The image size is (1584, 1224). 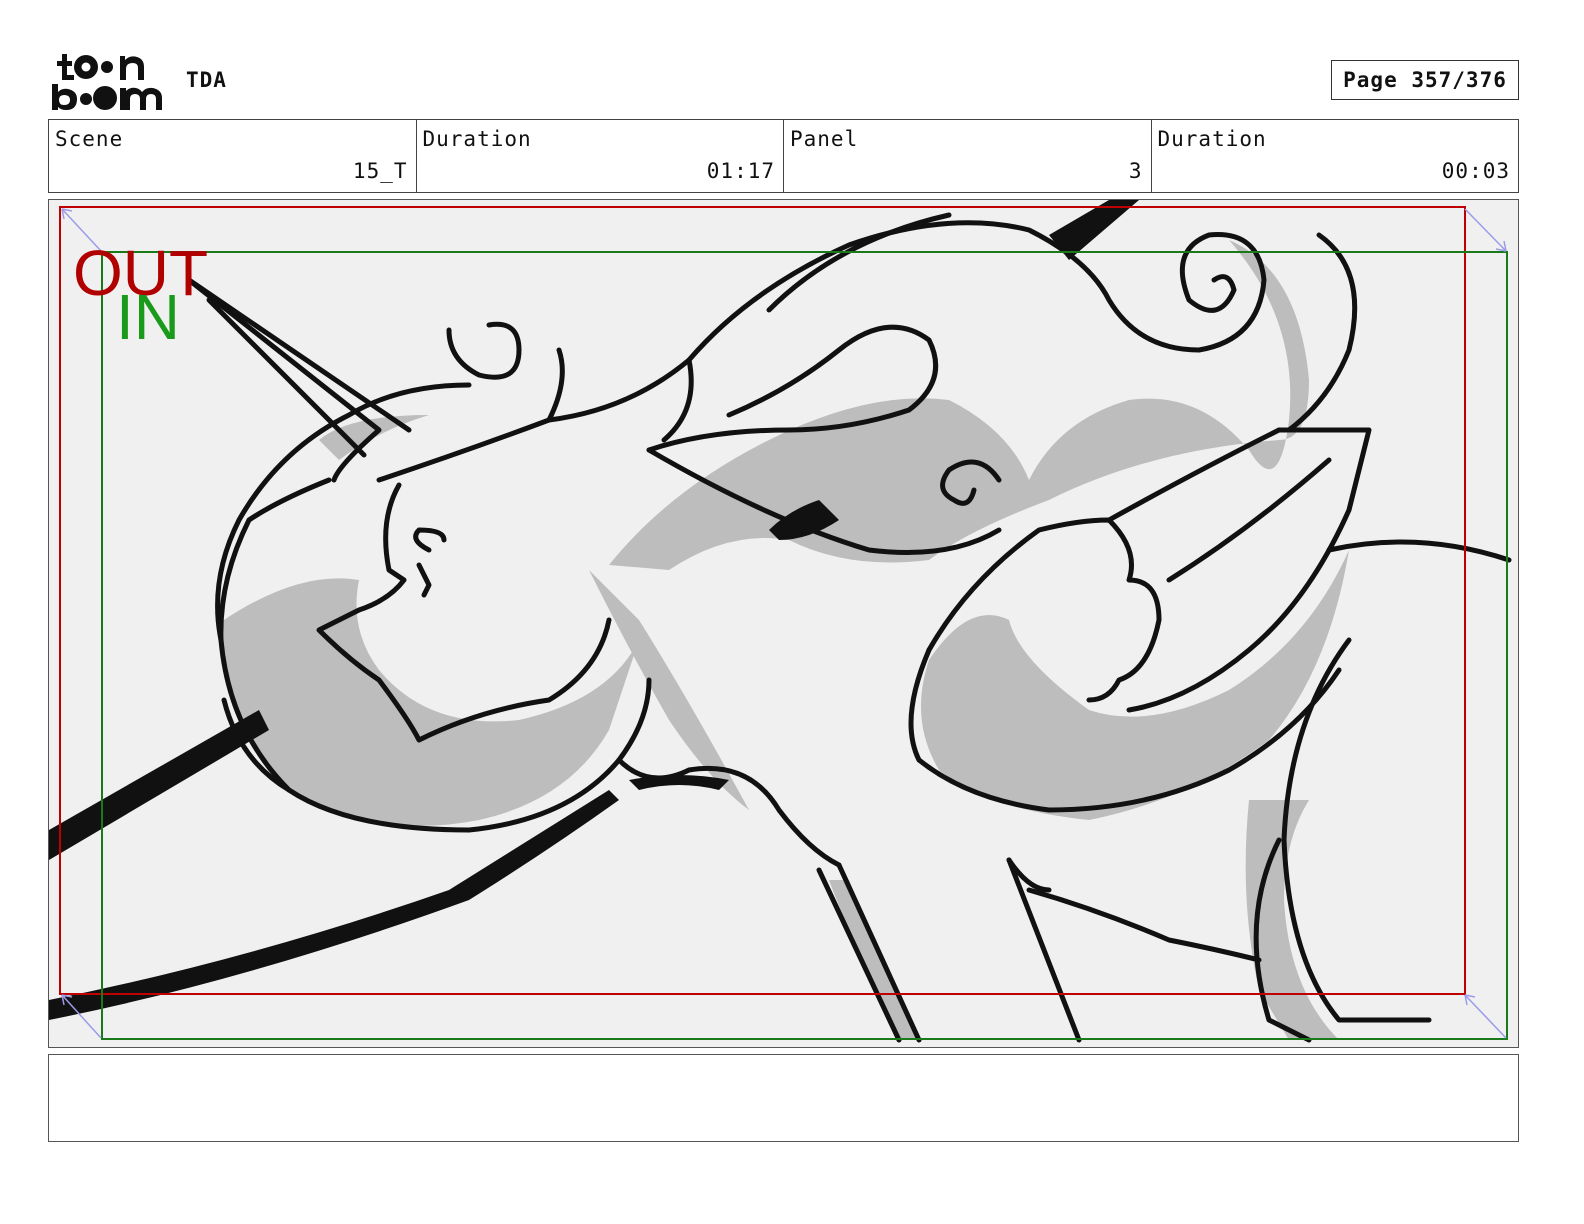 I want to click on panel-duration-label: Duration, so click(x=1212, y=139).